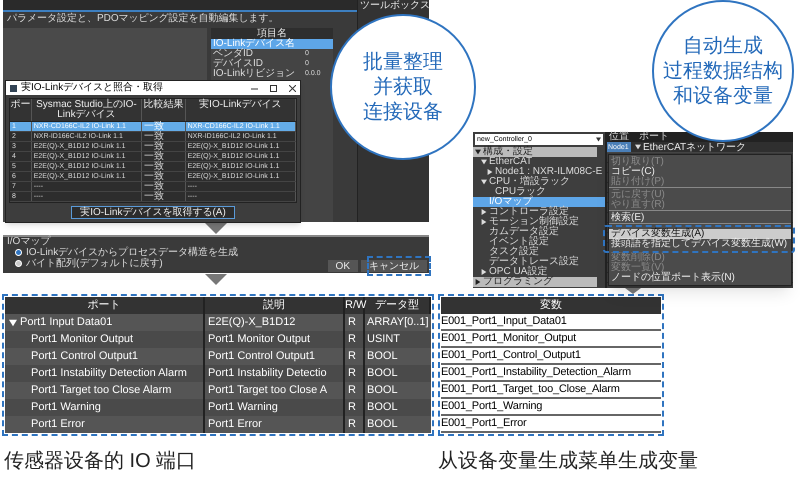  Describe the element at coordinates (164, 110) in the screenshot. I see `column-header: 比較結果` at that location.